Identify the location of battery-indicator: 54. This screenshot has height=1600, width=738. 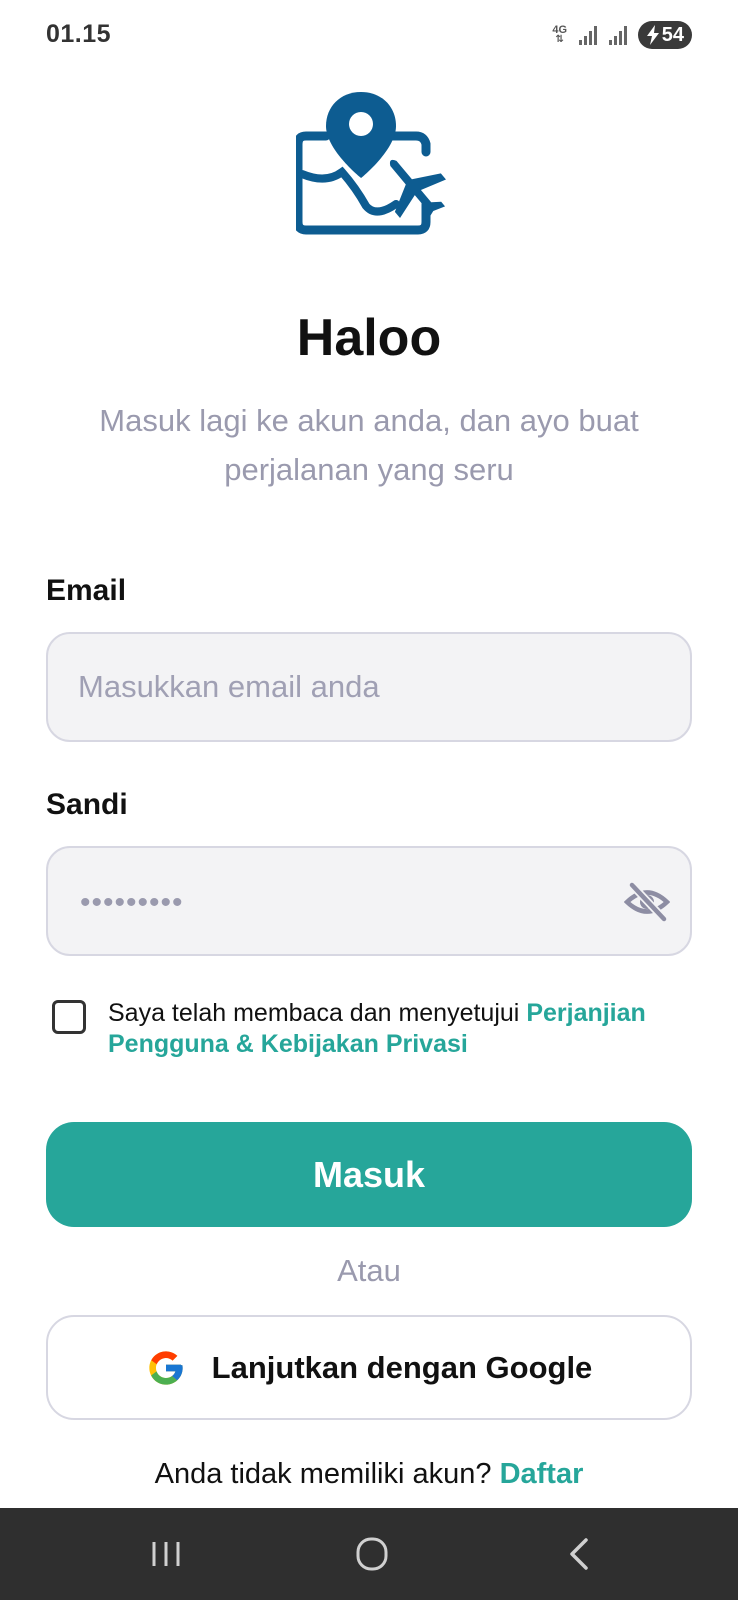
(664, 35).